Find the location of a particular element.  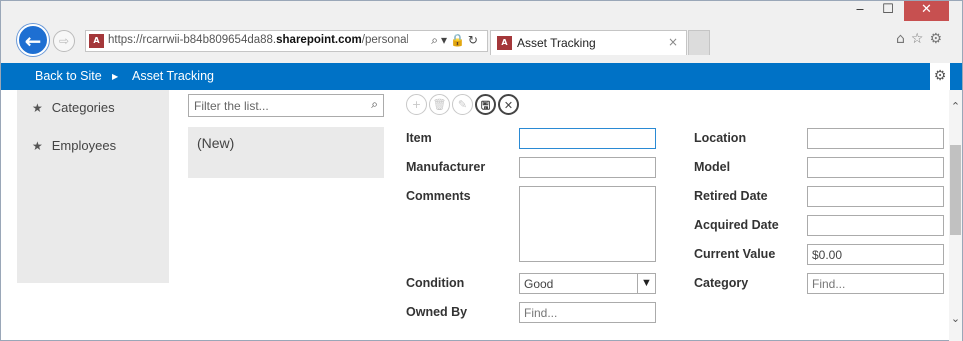

item-field is located at coordinates (587, 138).